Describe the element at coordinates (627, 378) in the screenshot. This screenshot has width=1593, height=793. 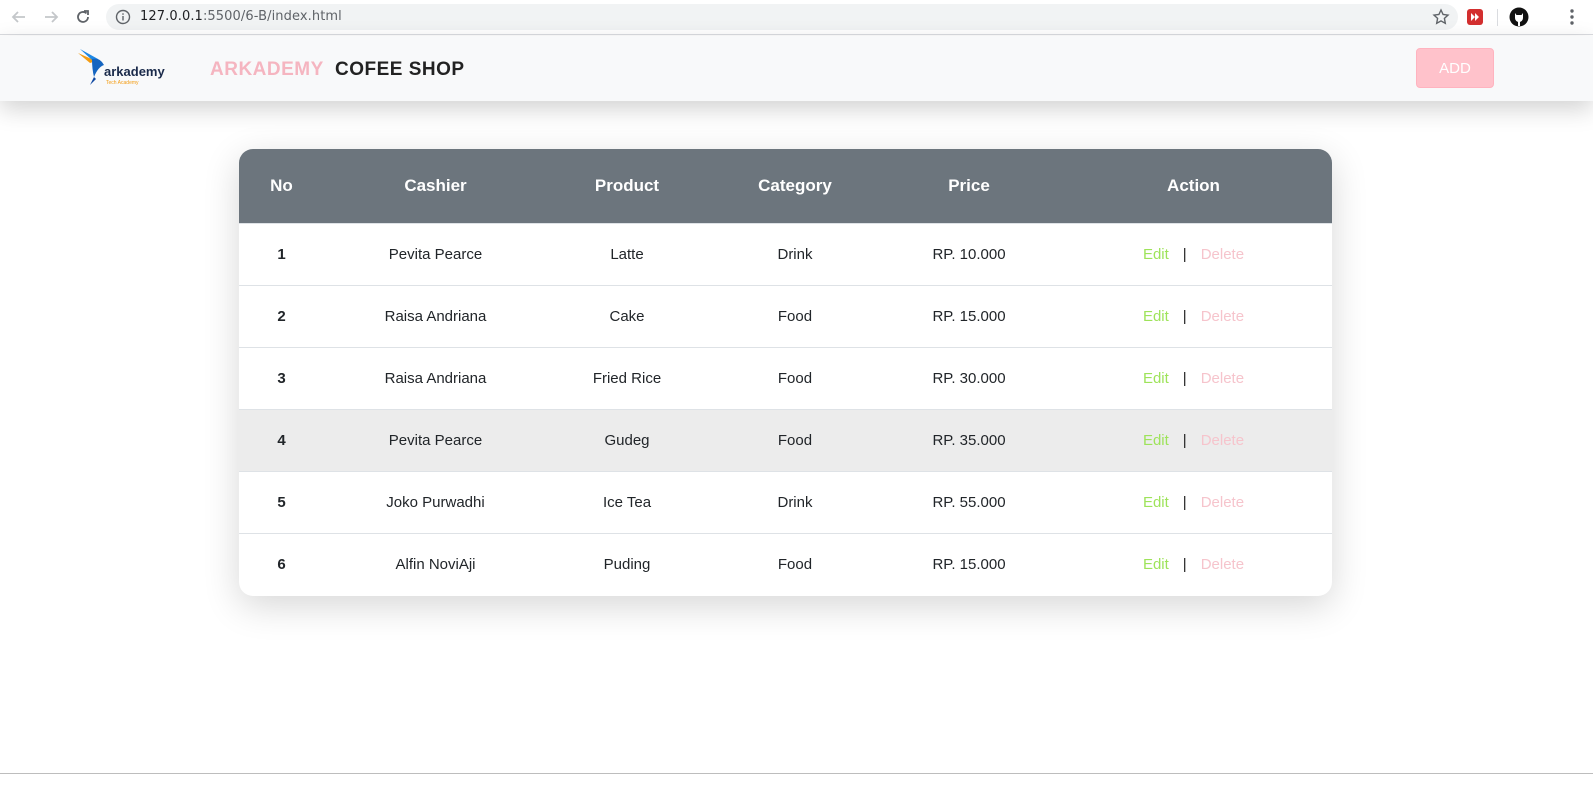
I see `cell-product: Fried Rice` at that location.